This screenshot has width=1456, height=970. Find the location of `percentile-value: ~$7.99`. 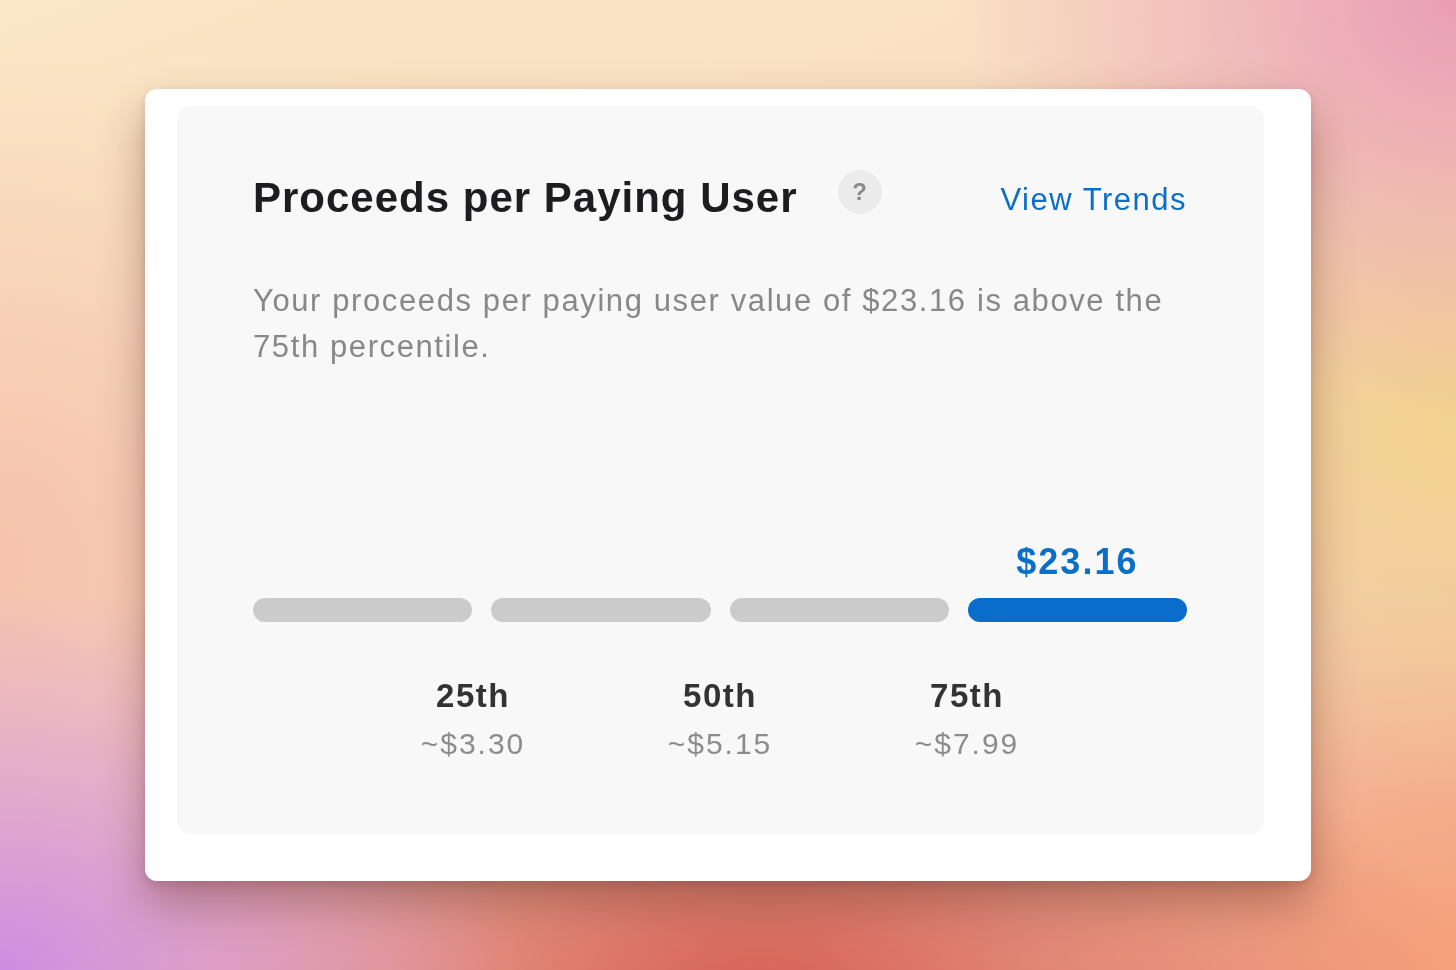

percentile-value: ~$7.99 is located at coordinates (967, 744).